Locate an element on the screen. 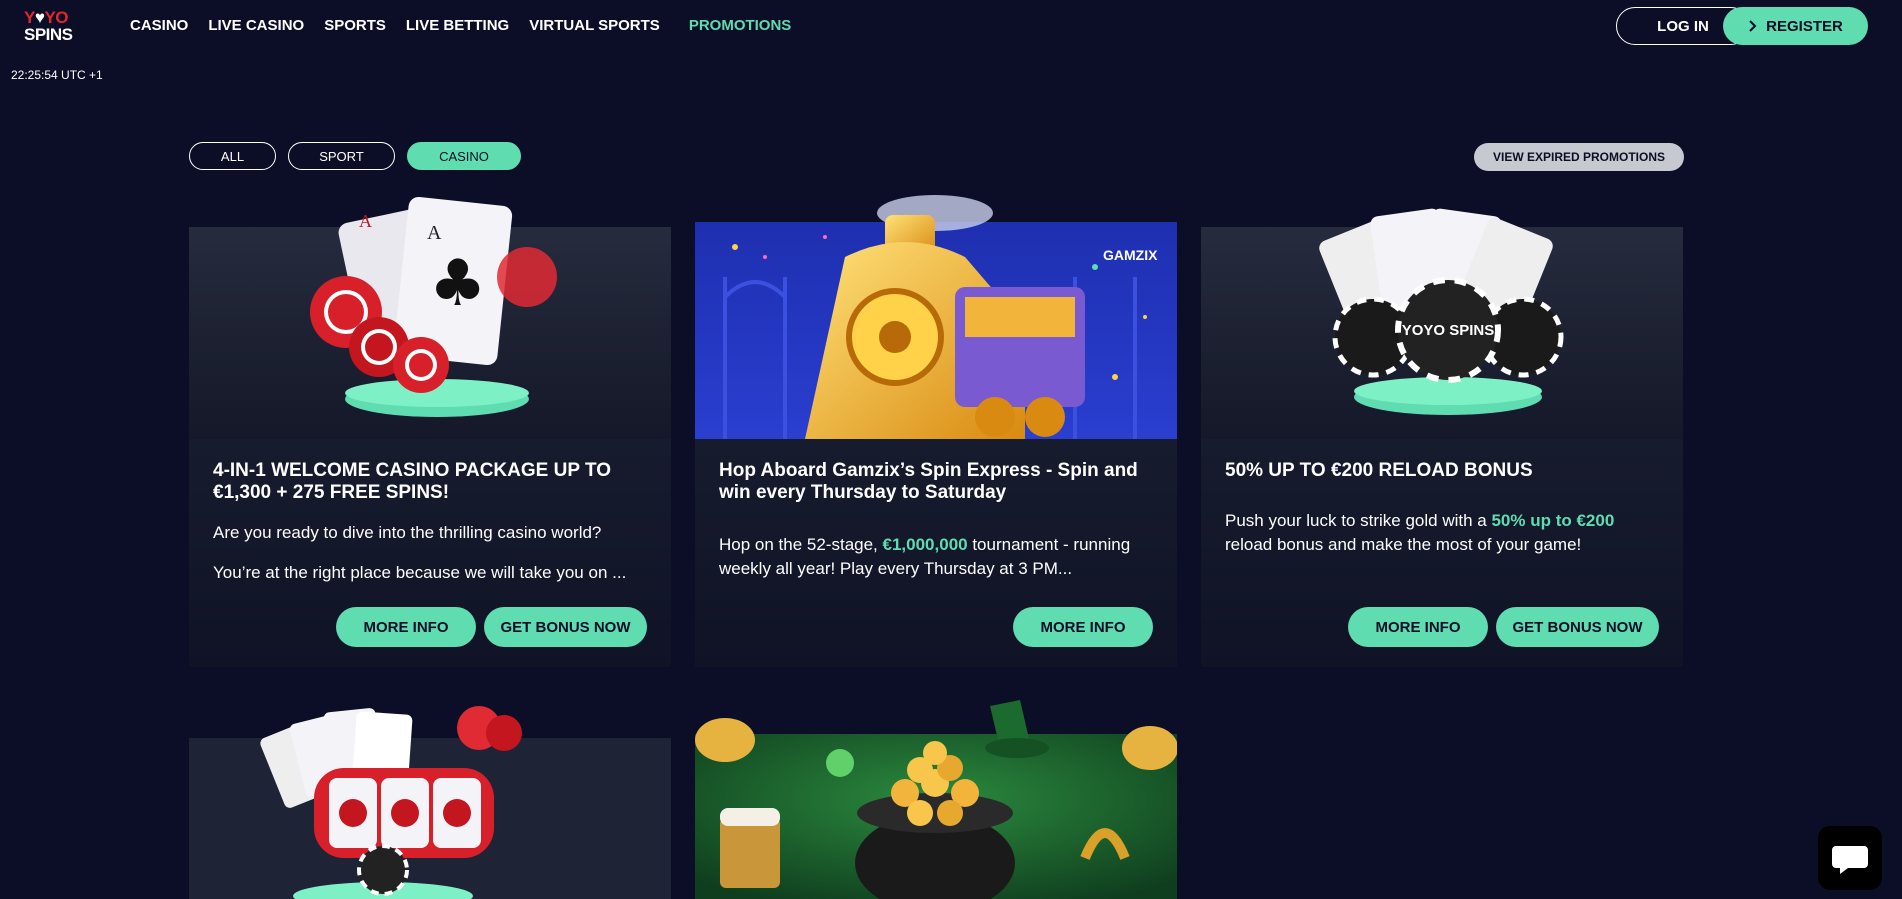 Image resolution: width=1902 pixels, height=899 pixels. yoyo-spins-logo: Y♥YO SPINS is located at coordinates (52, 27).